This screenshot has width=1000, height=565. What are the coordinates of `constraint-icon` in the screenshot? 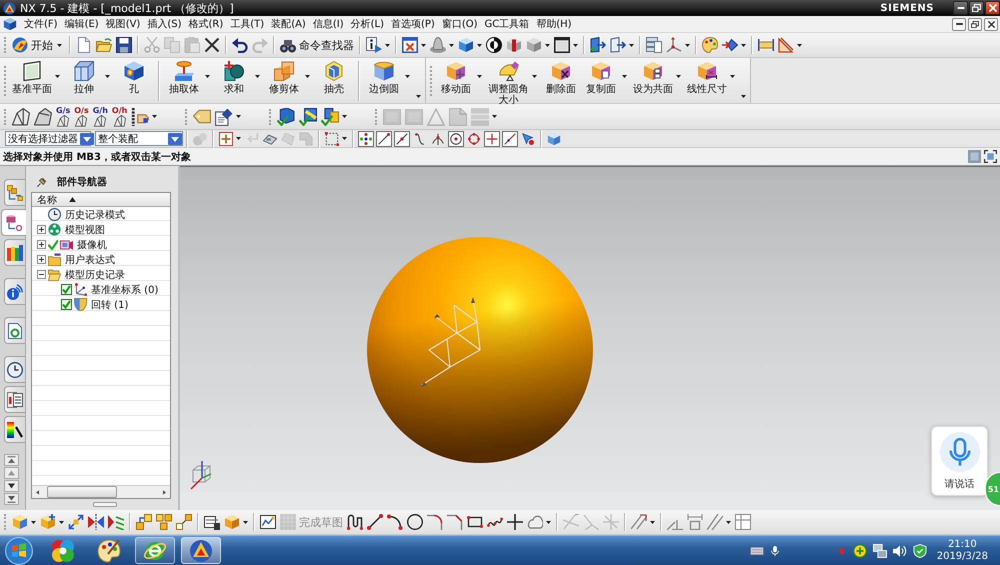 It's located at (639, 522).